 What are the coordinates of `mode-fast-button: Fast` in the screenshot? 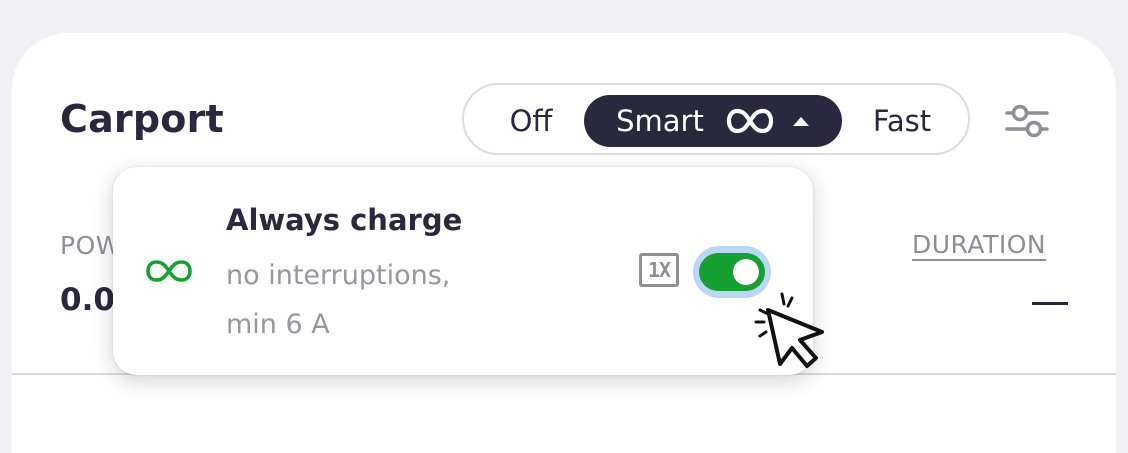 It's located at (902, 121).